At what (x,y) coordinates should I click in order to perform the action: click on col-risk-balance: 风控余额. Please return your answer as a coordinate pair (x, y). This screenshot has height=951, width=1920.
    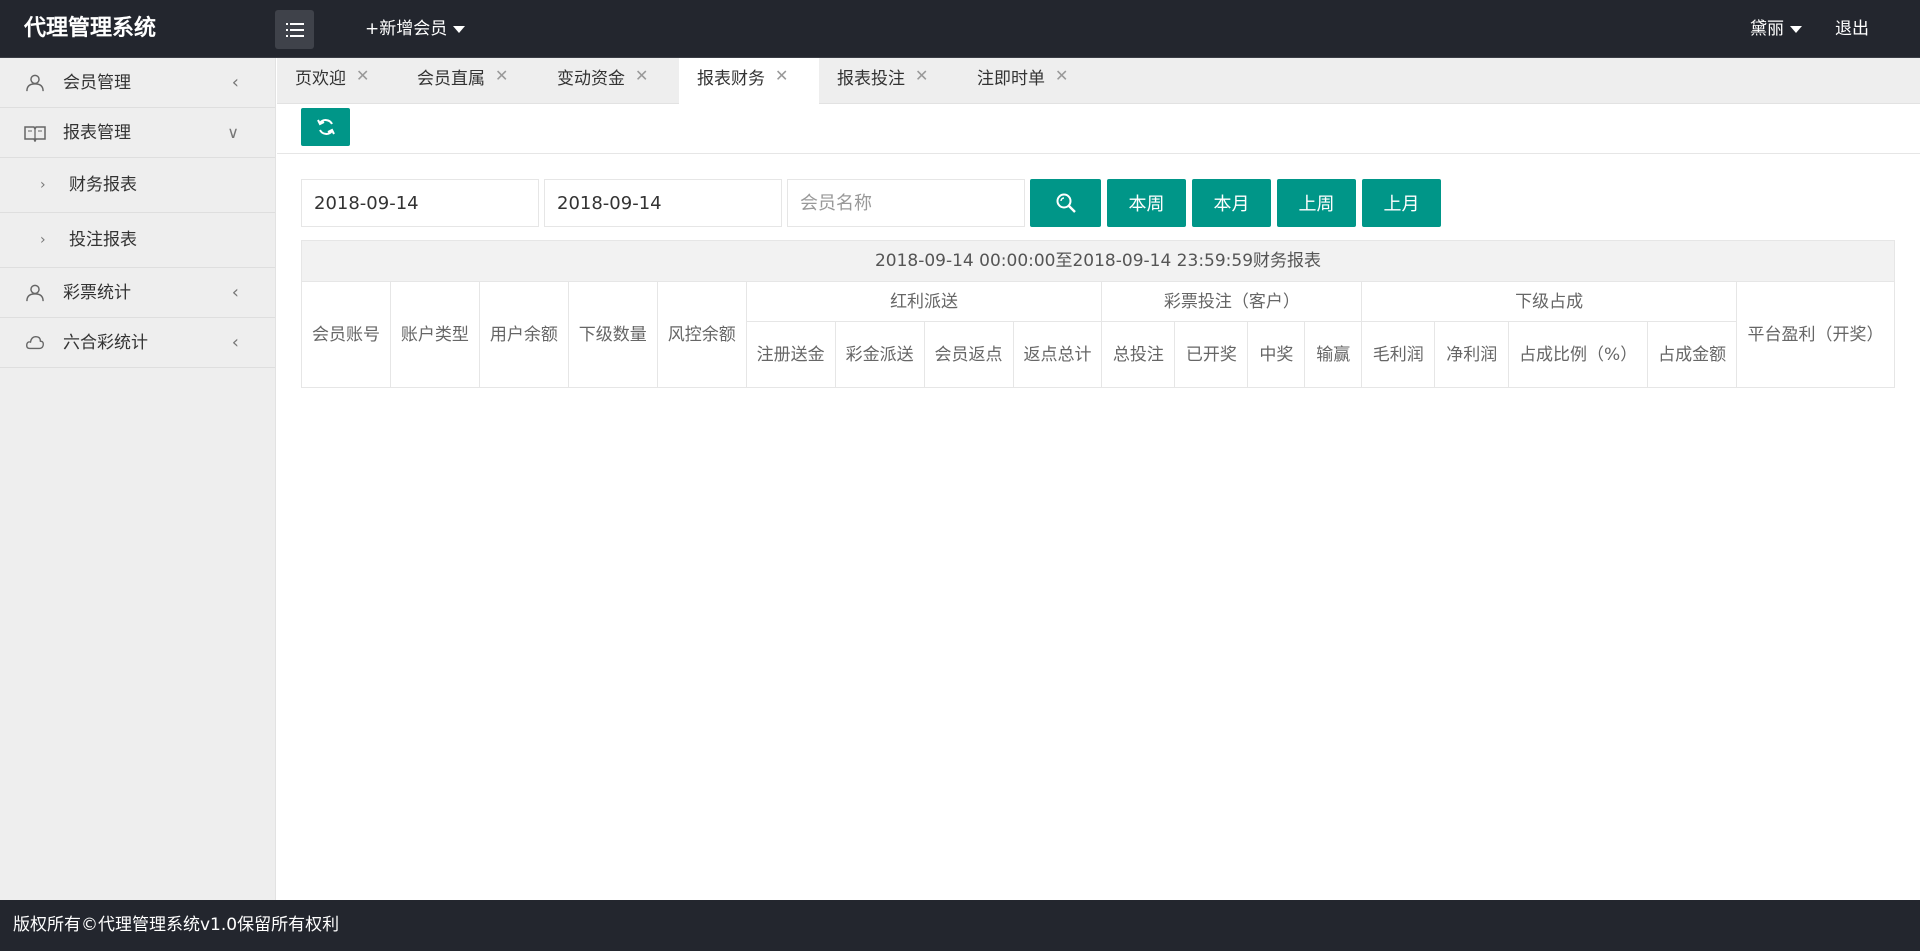
    Looking at the image, I should click on (701, 334).